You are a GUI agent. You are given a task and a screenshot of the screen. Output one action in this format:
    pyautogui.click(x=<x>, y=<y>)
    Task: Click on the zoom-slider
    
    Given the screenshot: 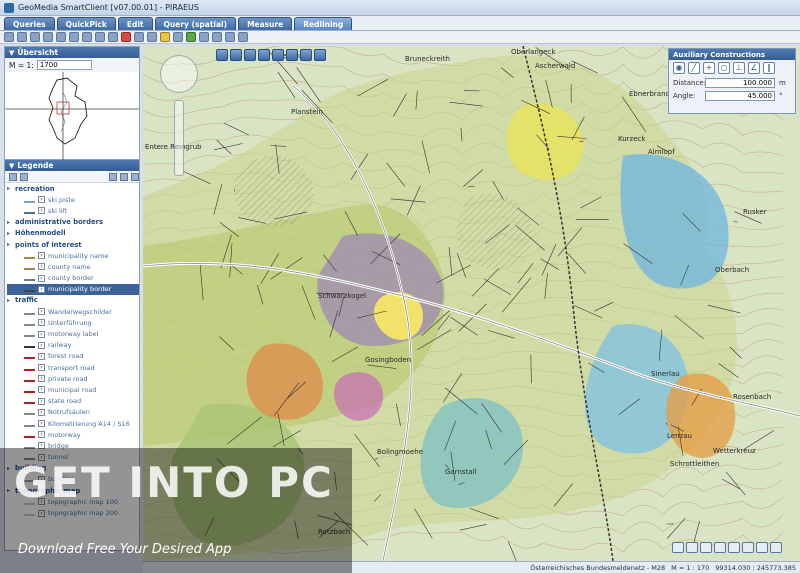 What is the action you would take?
    pyautogui.click(x=179, y=138)
    